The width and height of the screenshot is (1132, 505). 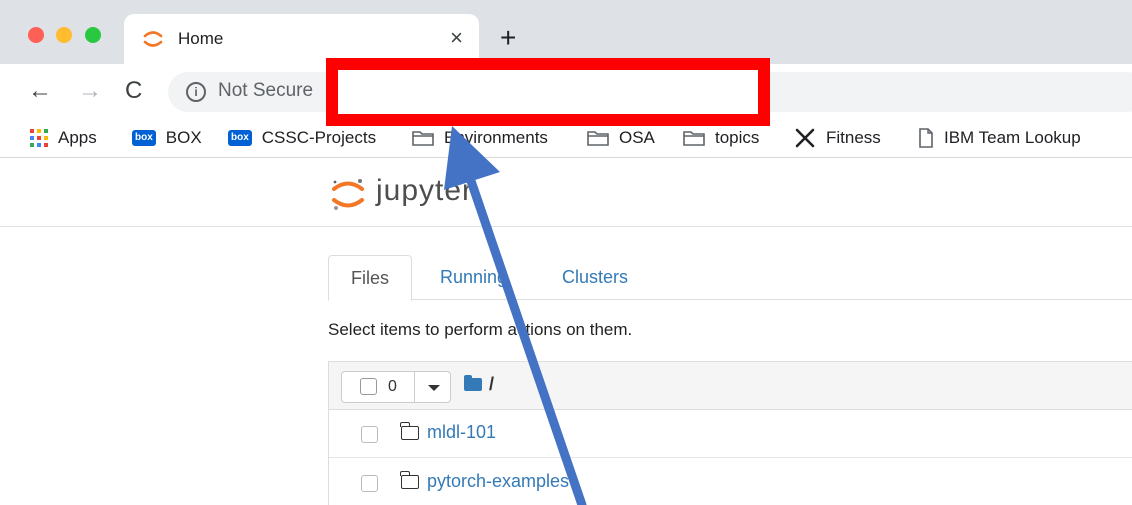 What do you see at coordinates (1012, 137) in the screenshot?
I see `bookmark-label: IBM Team Lookup` at bounding box center [1012, 137].